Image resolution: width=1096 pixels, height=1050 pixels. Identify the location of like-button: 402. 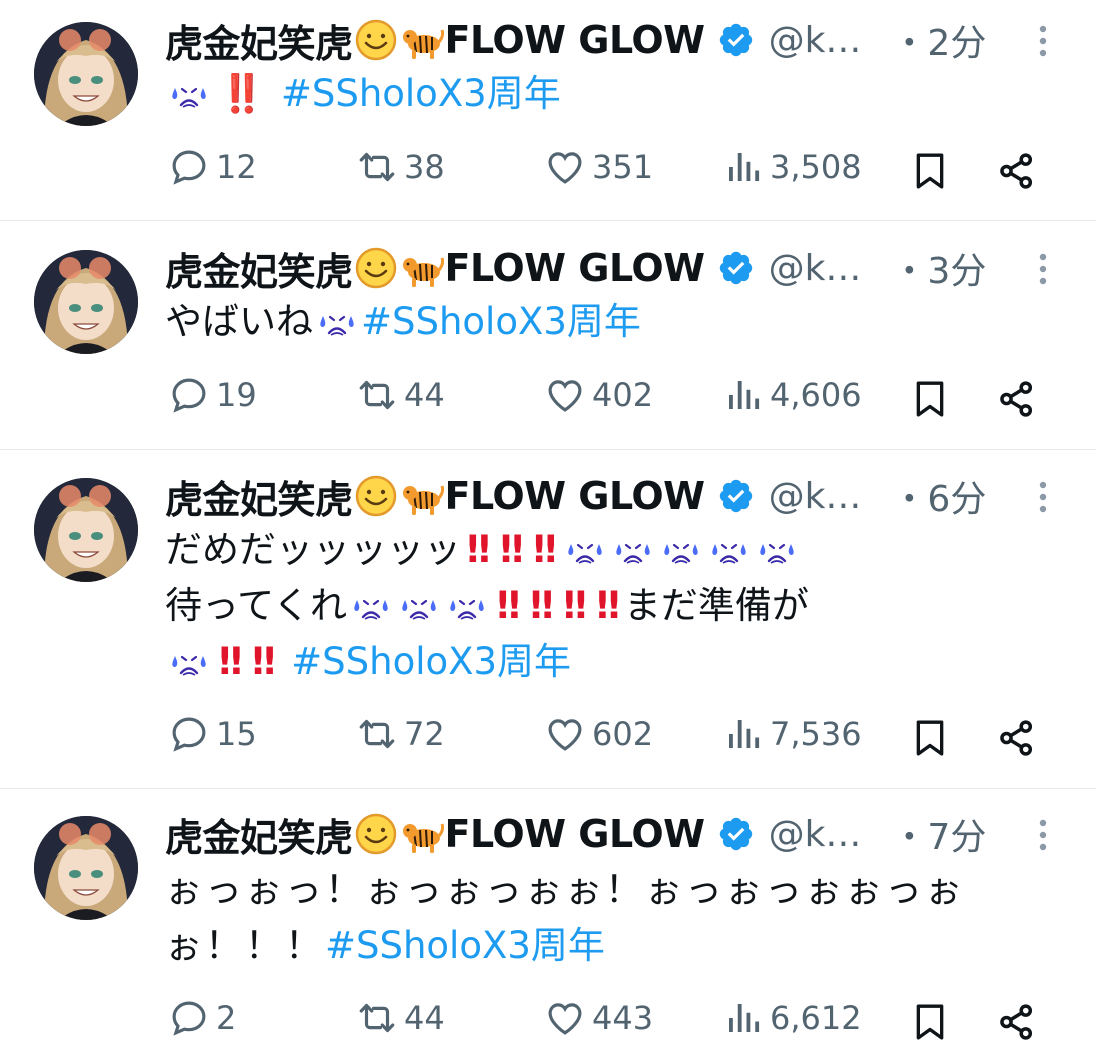
(598, 395).